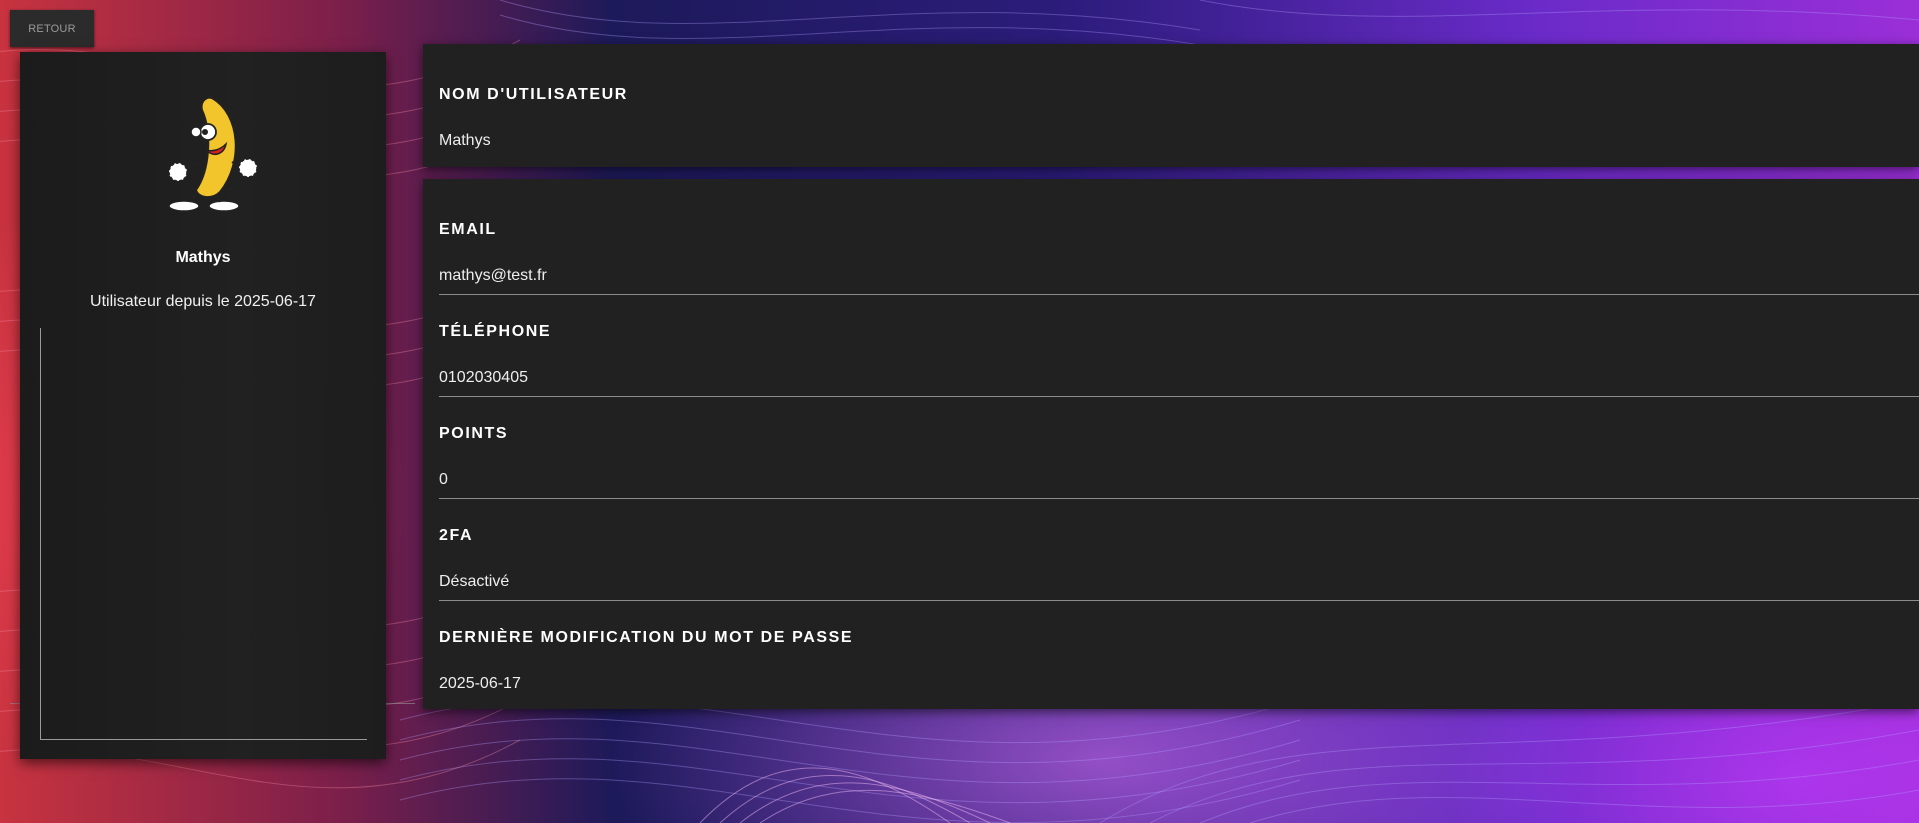 Image resolution: width=1919 pixels, height=823 pixels. What do you see at coordinates (483, 378) in the screenshot?
I see `phone-field: 0102030405` at bounding box center [483, 378].